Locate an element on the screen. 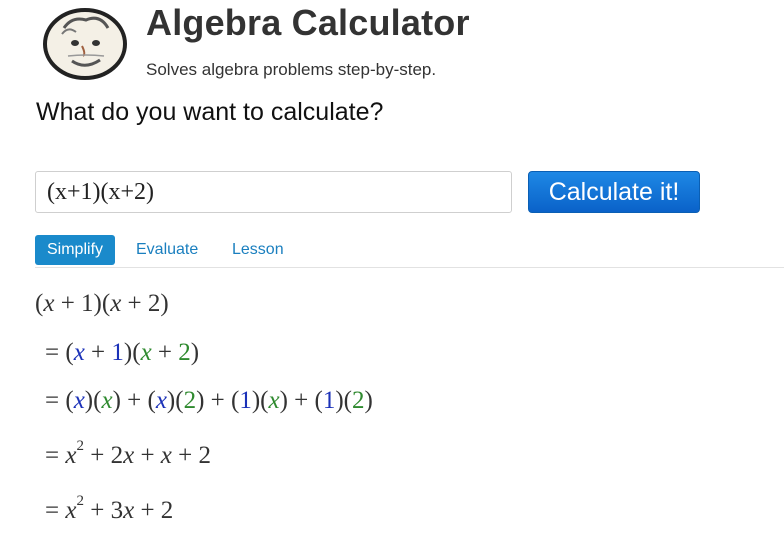  solution-step-3: = x2 + 2x + x + 2 is located at coordinates (128, 454).